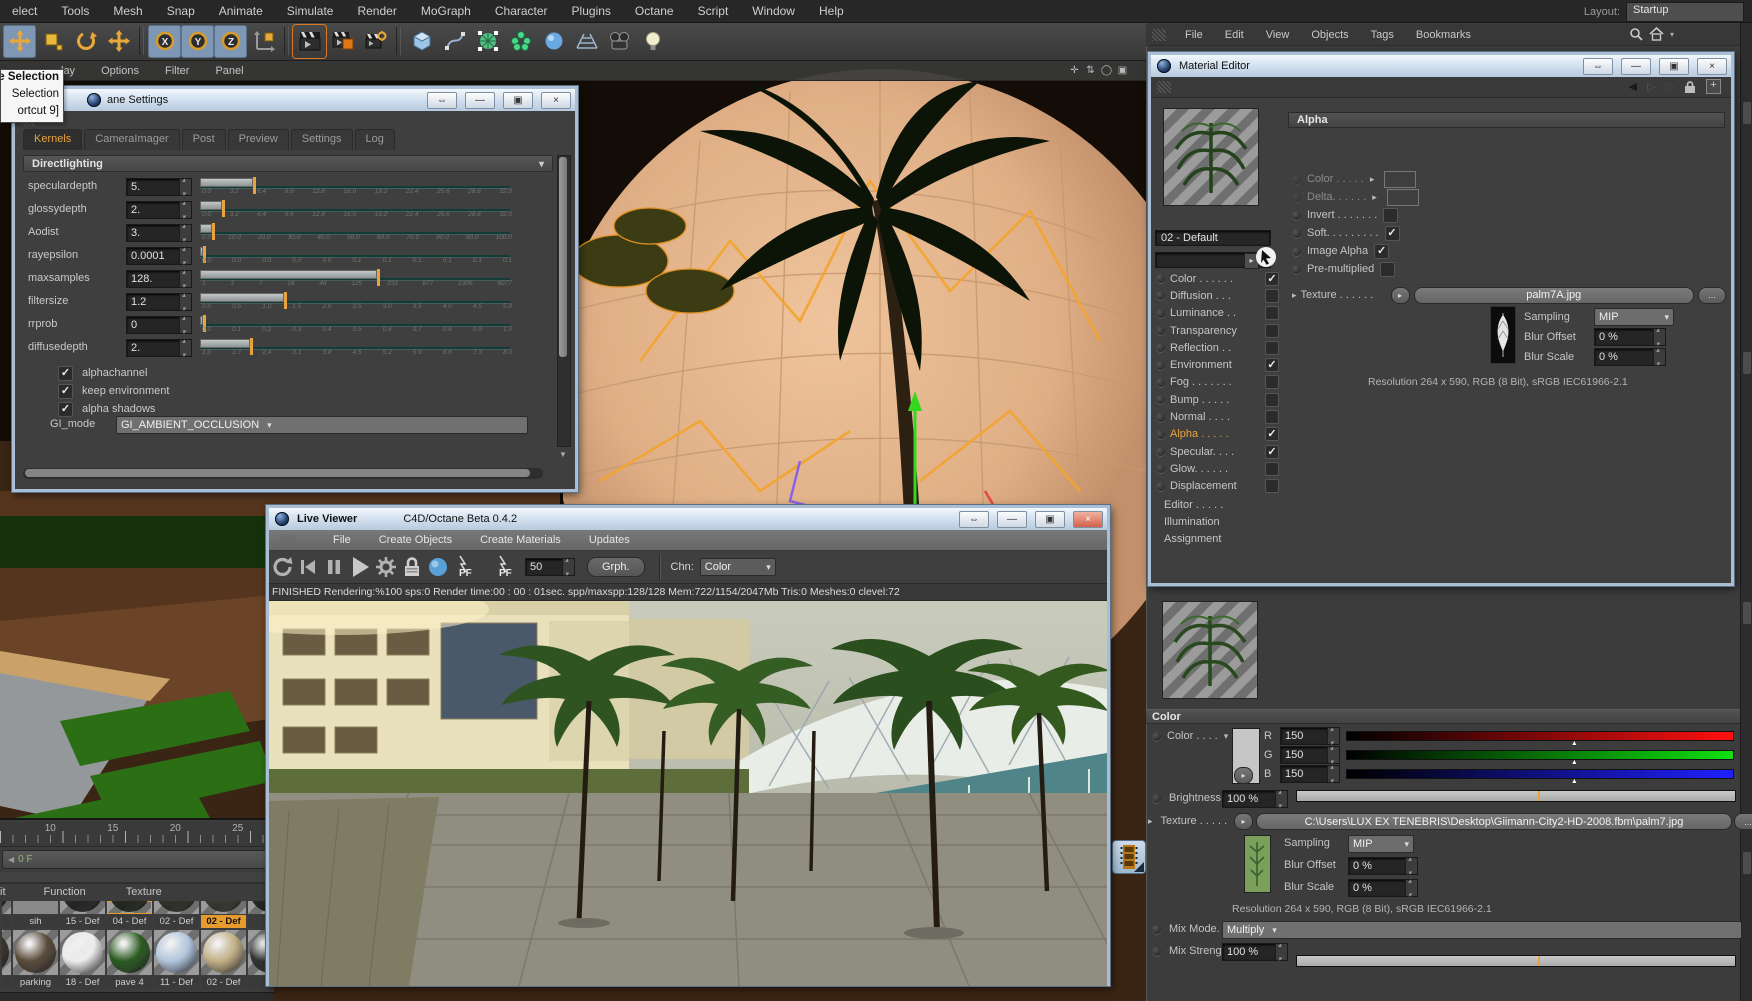 This screenshot has width=1752, height=1001. I want to click on add-floor-icon, so click(586, 41).